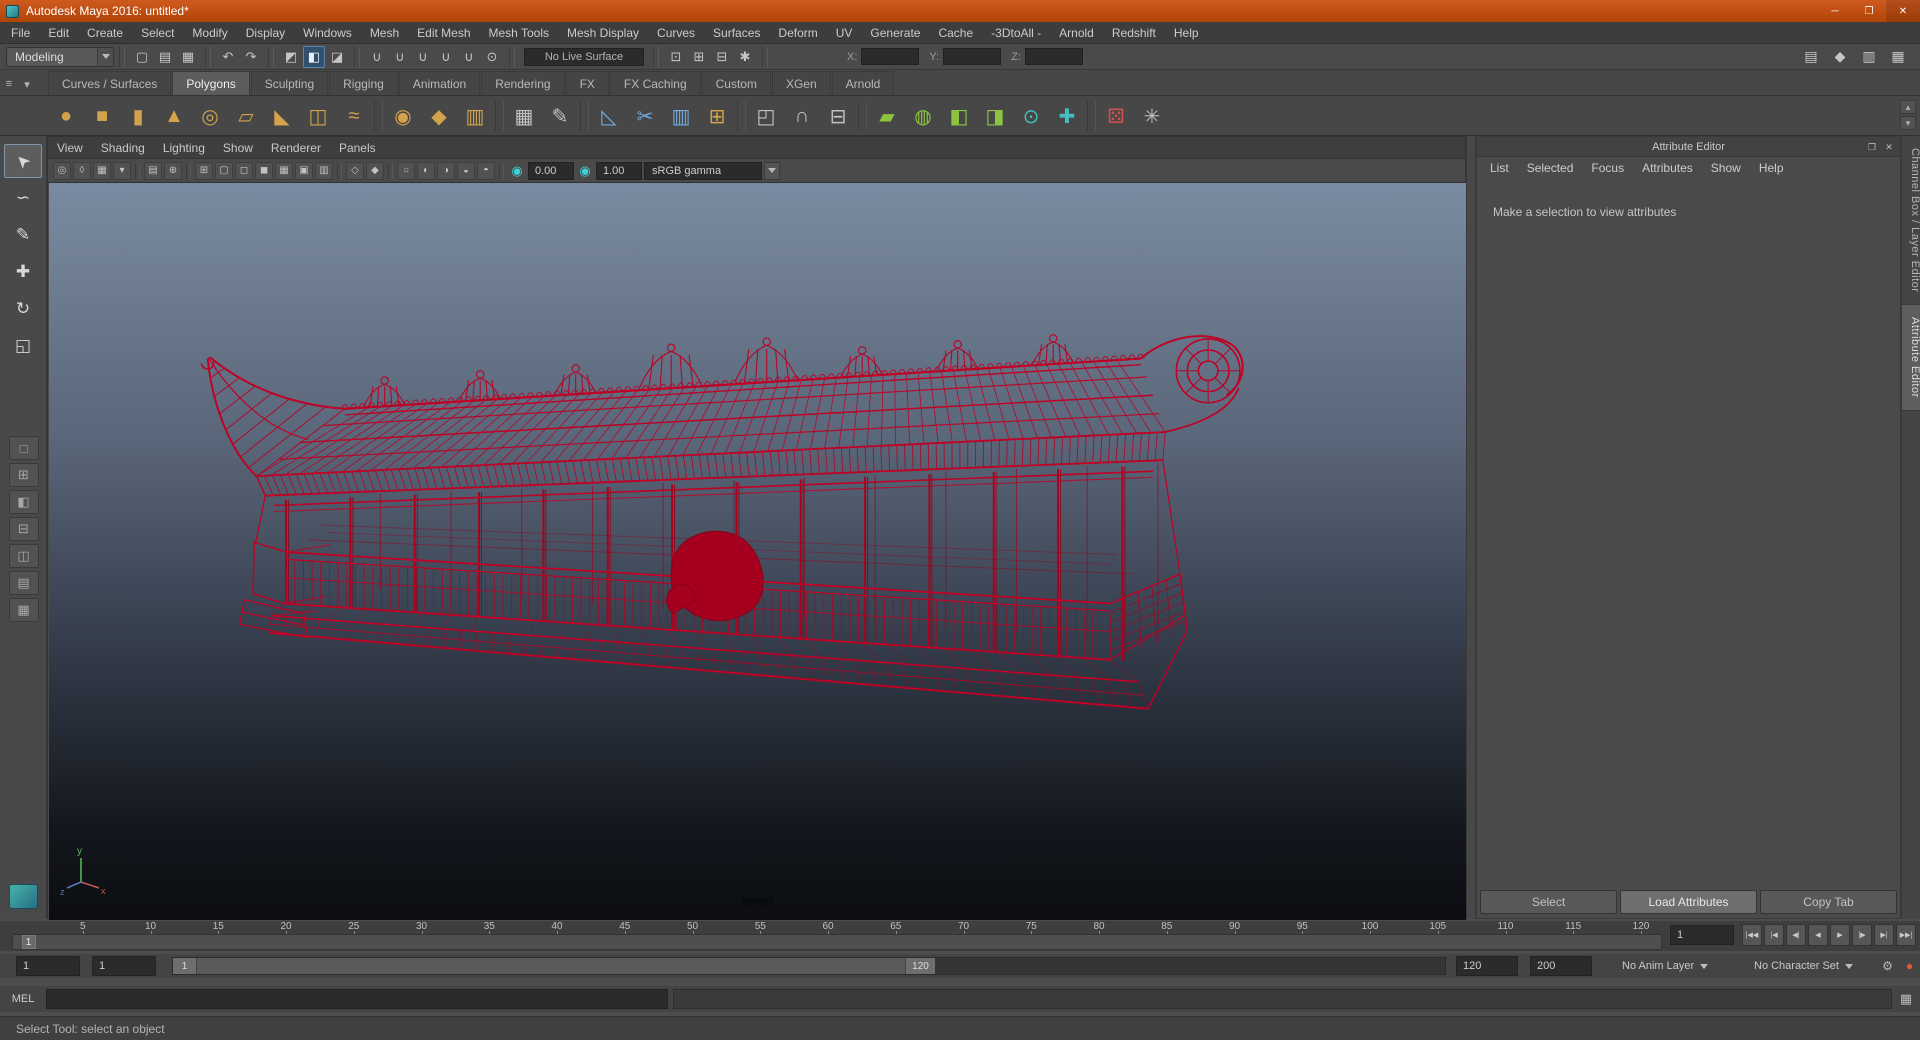 This screenshot has height=1040, width=1920. What do you see at coordinates (895, 33) in the screenshot?
I see `menu-generate: Generate` at bounding box center [895, 33].